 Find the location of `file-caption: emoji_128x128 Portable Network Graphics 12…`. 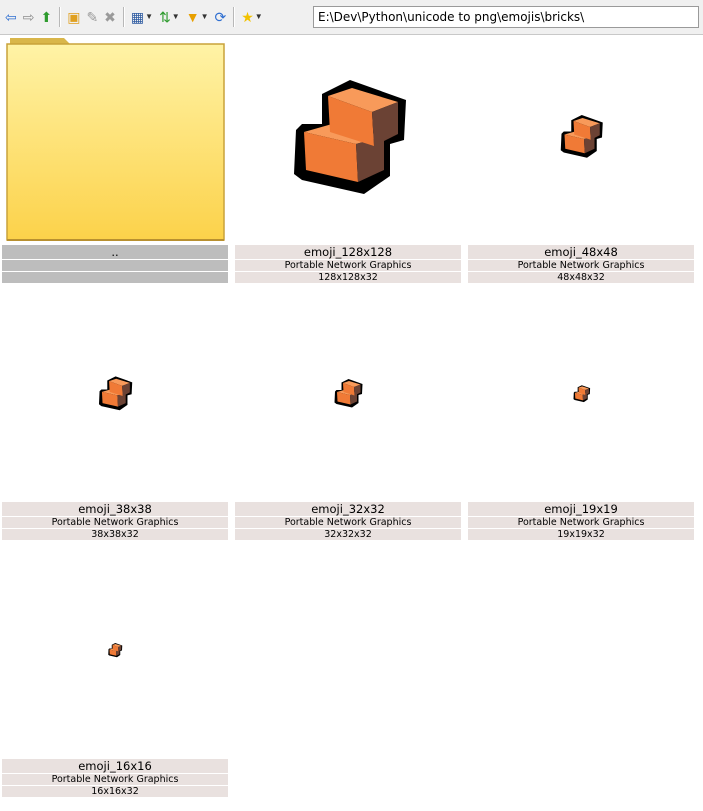

file-caption: emoji_128x128 Portable Network Graphics 12… is located at coordinates (348, 264).